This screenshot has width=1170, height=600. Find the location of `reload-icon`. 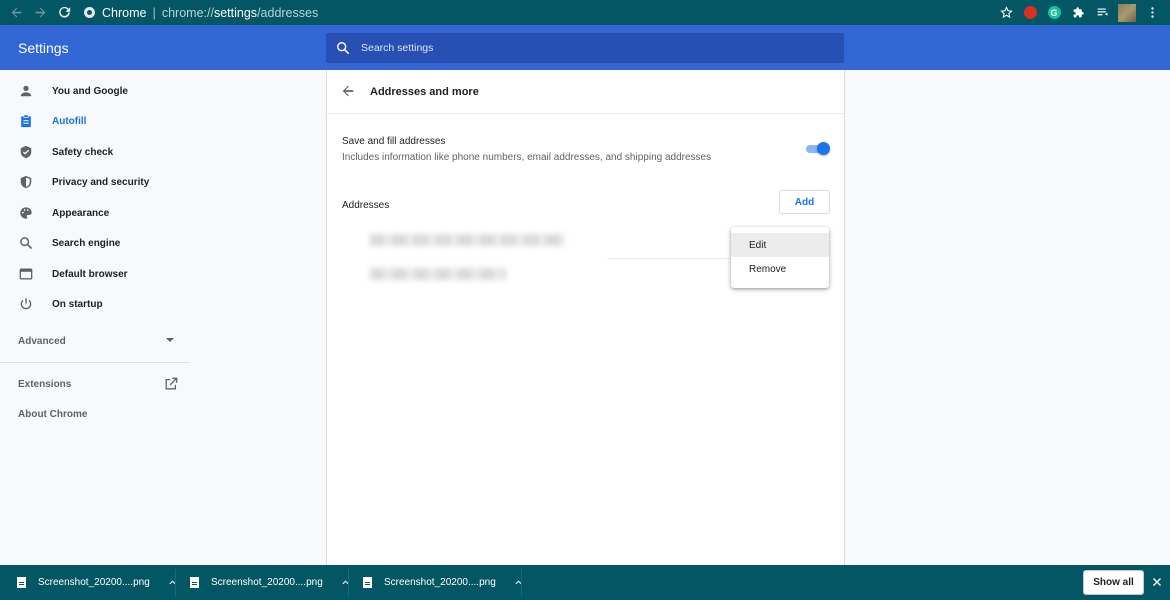

reload-icon is located at coordinates (64, 12).